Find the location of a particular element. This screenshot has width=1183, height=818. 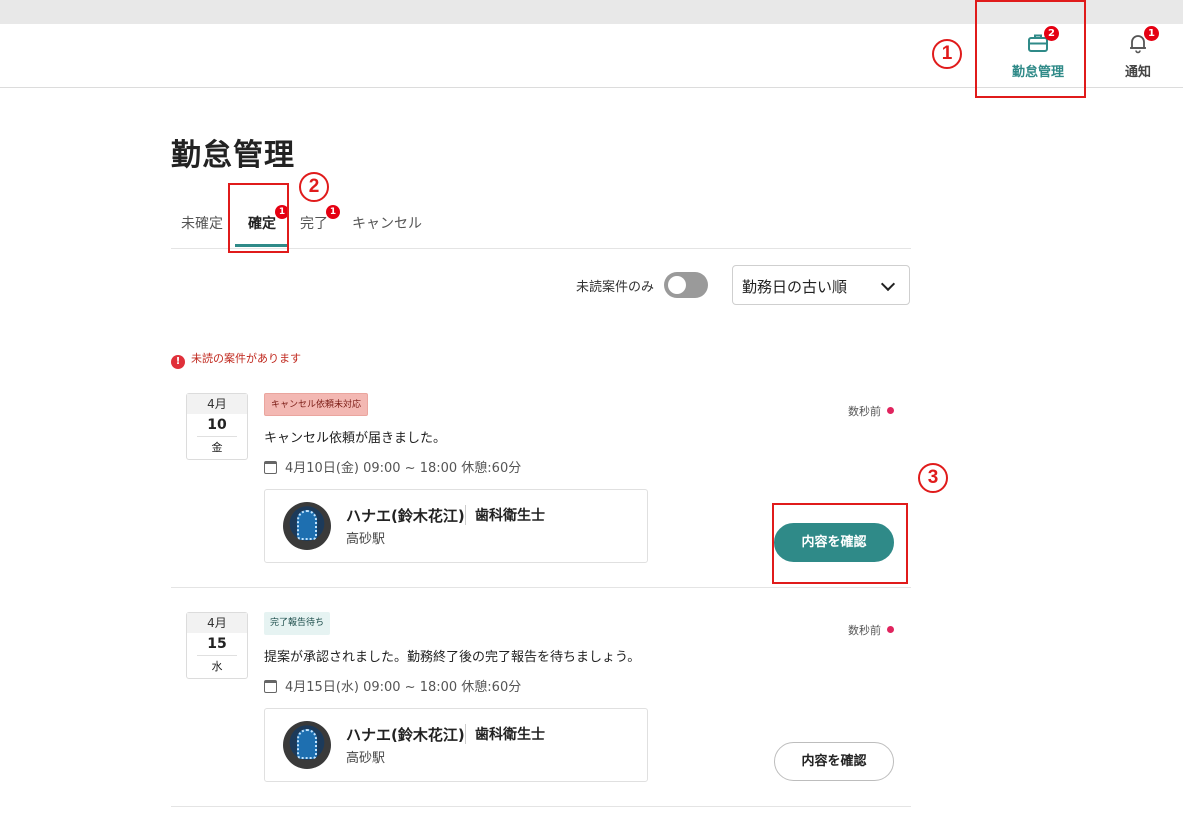

card-message: 提案が承認されました。勤務終了後の完了報告を待ちましょう。 is located at coordinates (452, 657).